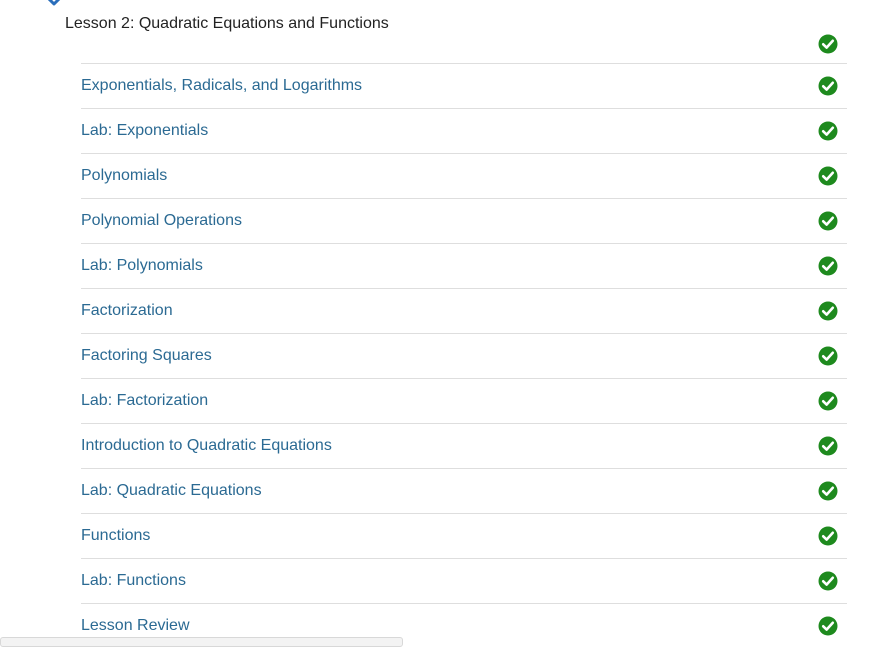  Describe the element at coordinates (464, 490) in the screenshot. I see `list-item: Lab: Quadratic Equations` at that location.